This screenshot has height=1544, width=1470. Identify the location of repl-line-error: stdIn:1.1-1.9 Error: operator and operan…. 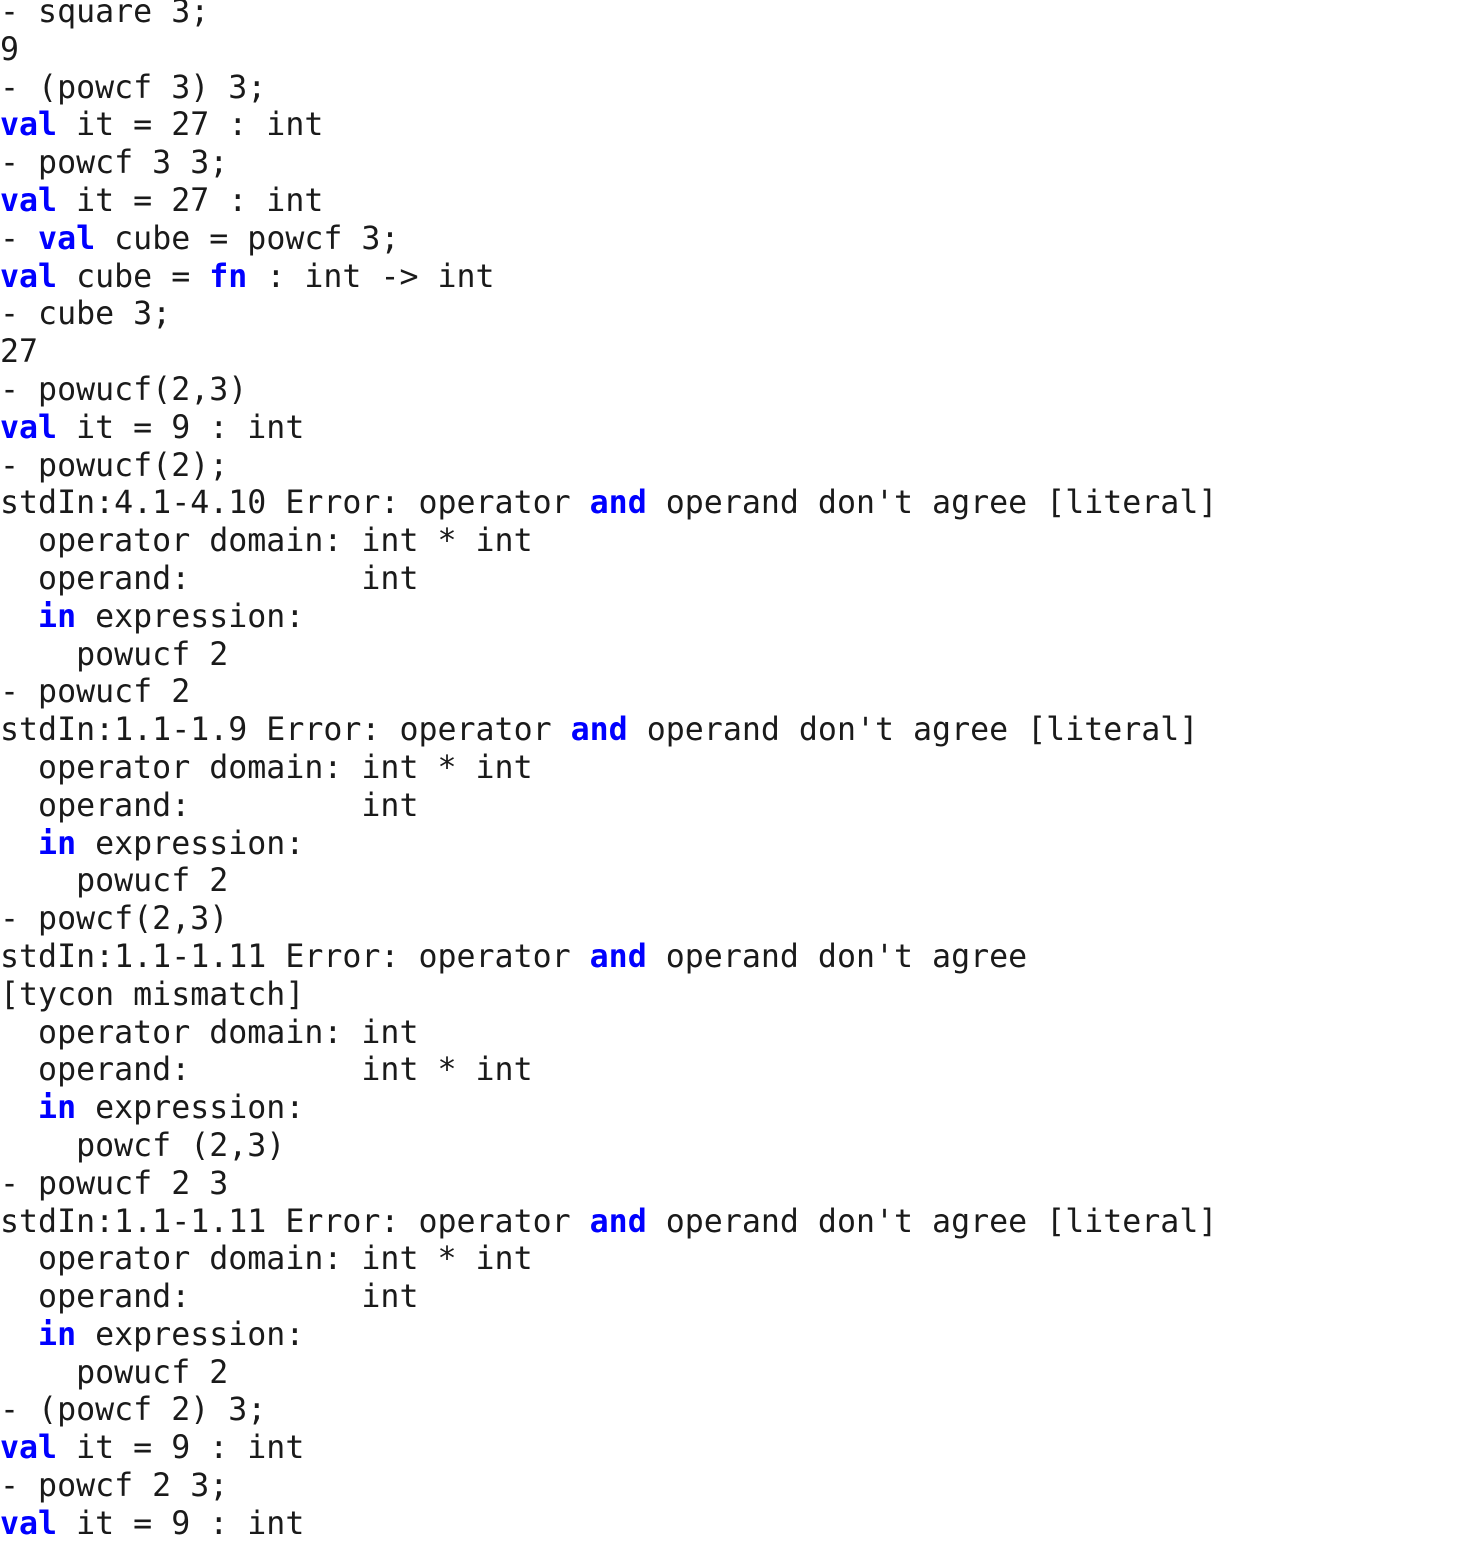
(735, 731).